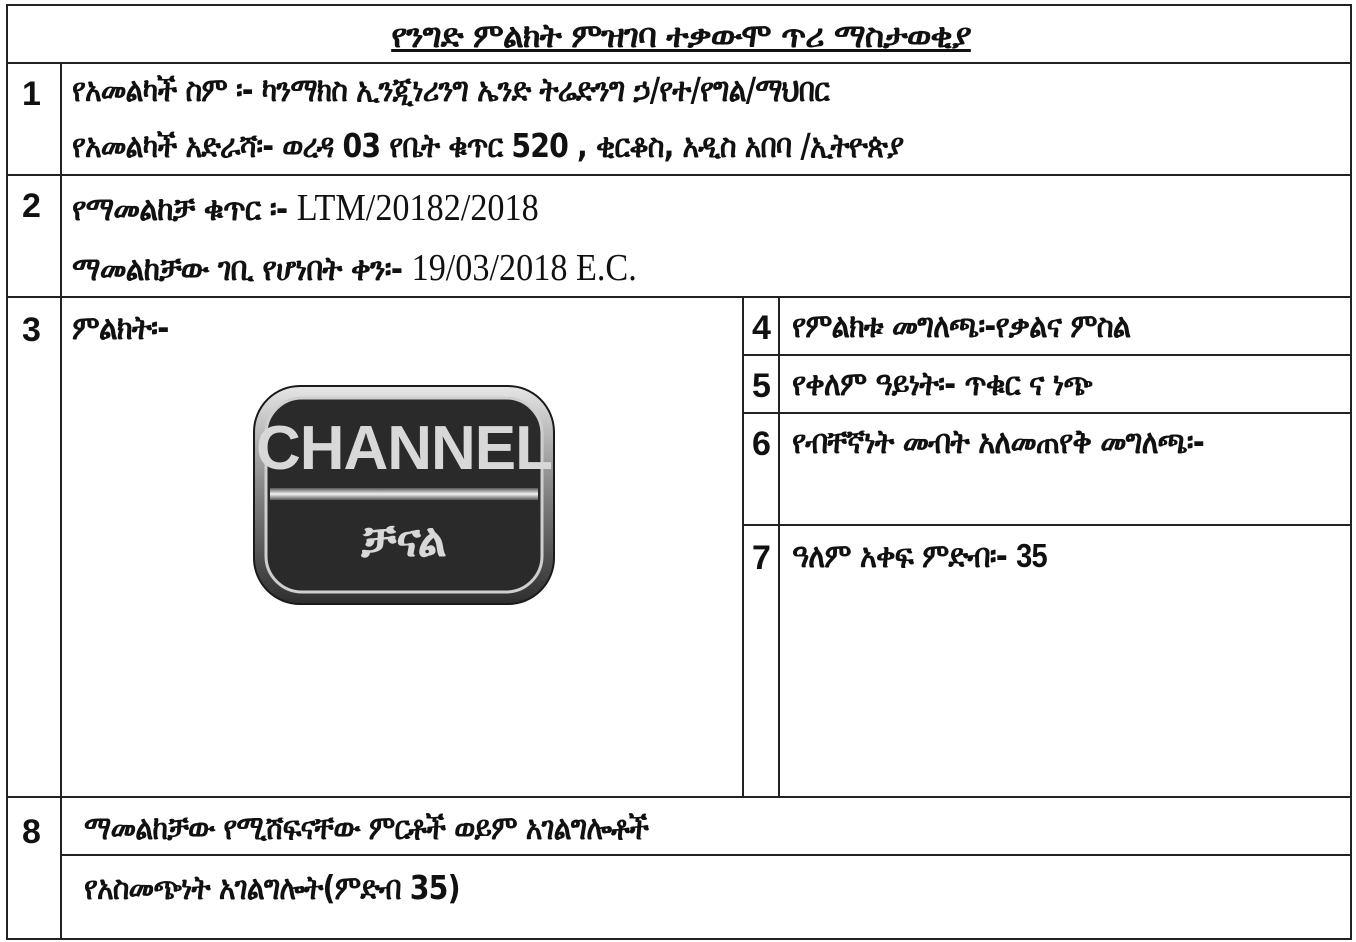 The image size is (1356, 942). I want to click on logo-text-amharic: ቻናል, so click(404, 540).